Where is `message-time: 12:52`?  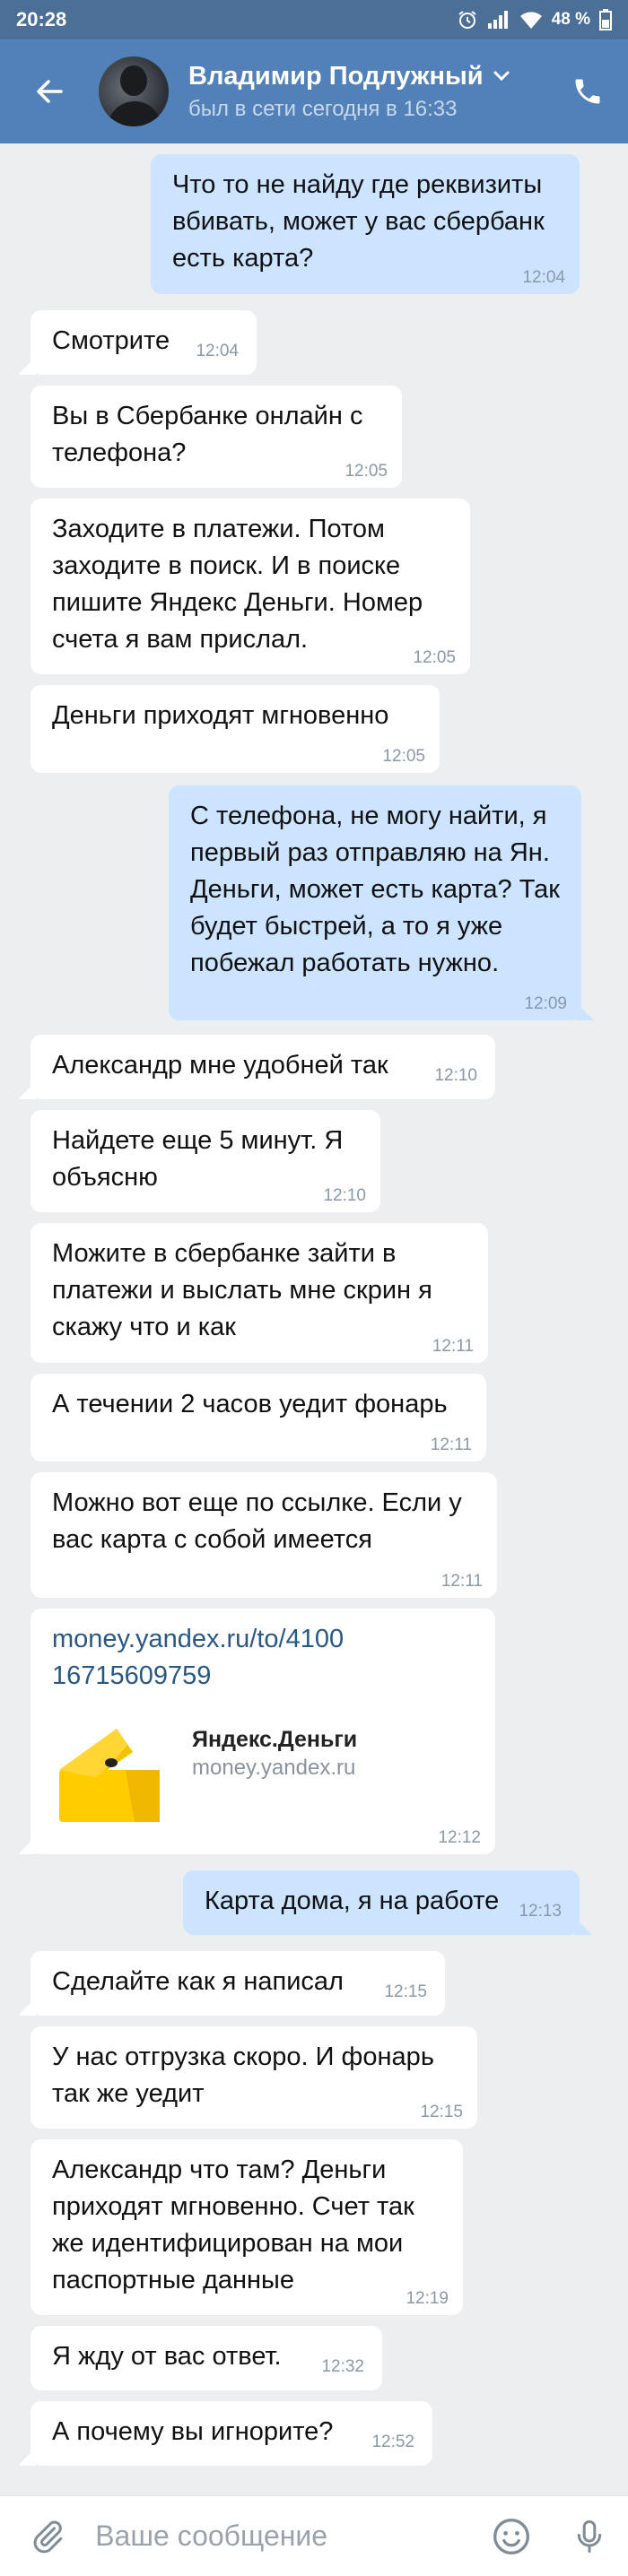
message-time: 12:52 is located at coordinates (392, 2442).